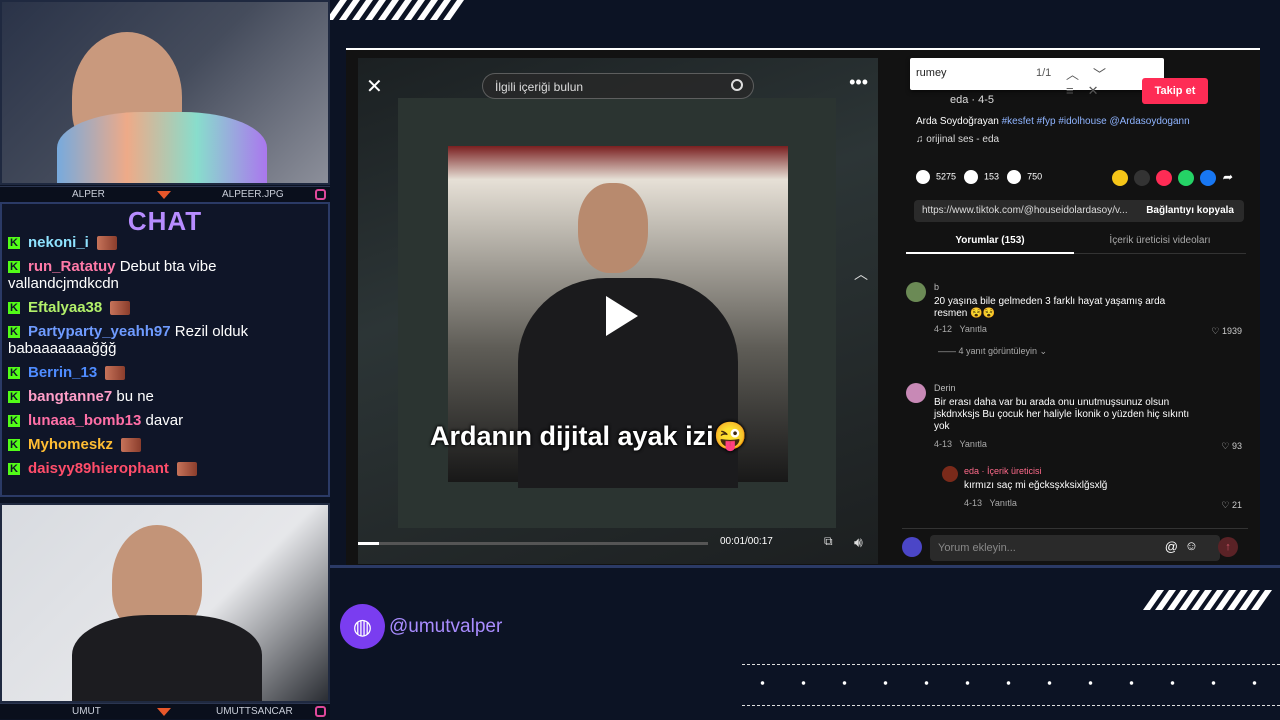 This screenshot has height=720, width=1280. I want to click on heart-icon, so click(923, 177).